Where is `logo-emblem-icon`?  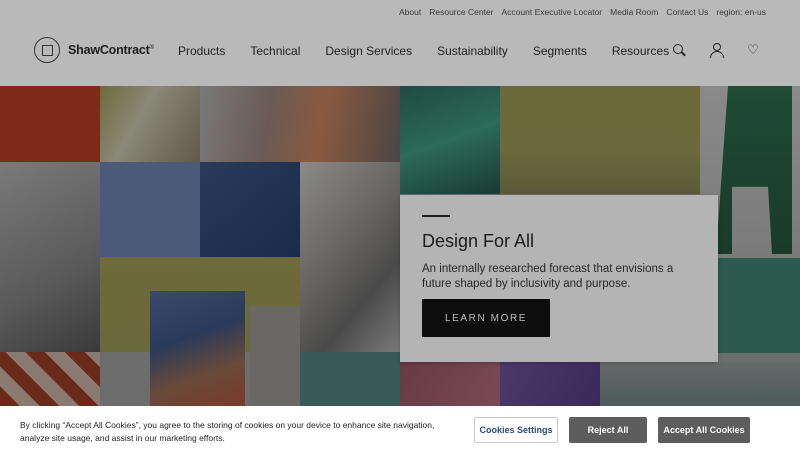 logo-emblem-icon is located at coordinates (47, 50).